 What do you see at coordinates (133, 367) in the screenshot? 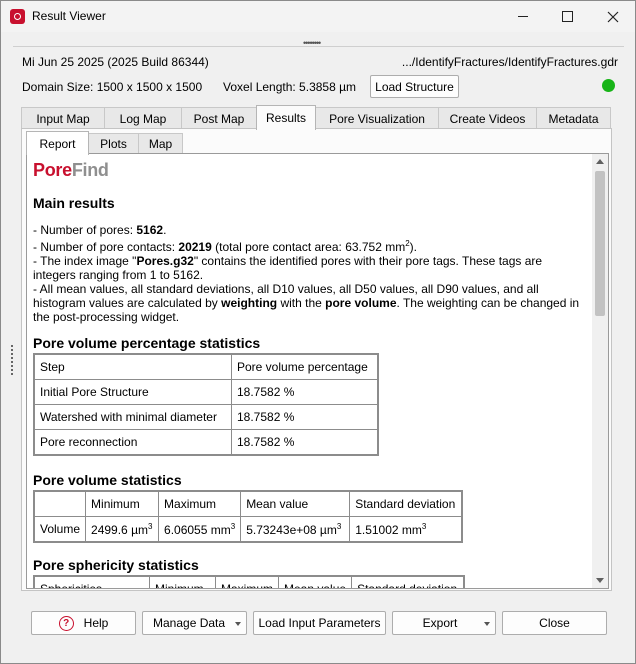
I see `table-header-cell: Step` at bounding box center [133, 367].